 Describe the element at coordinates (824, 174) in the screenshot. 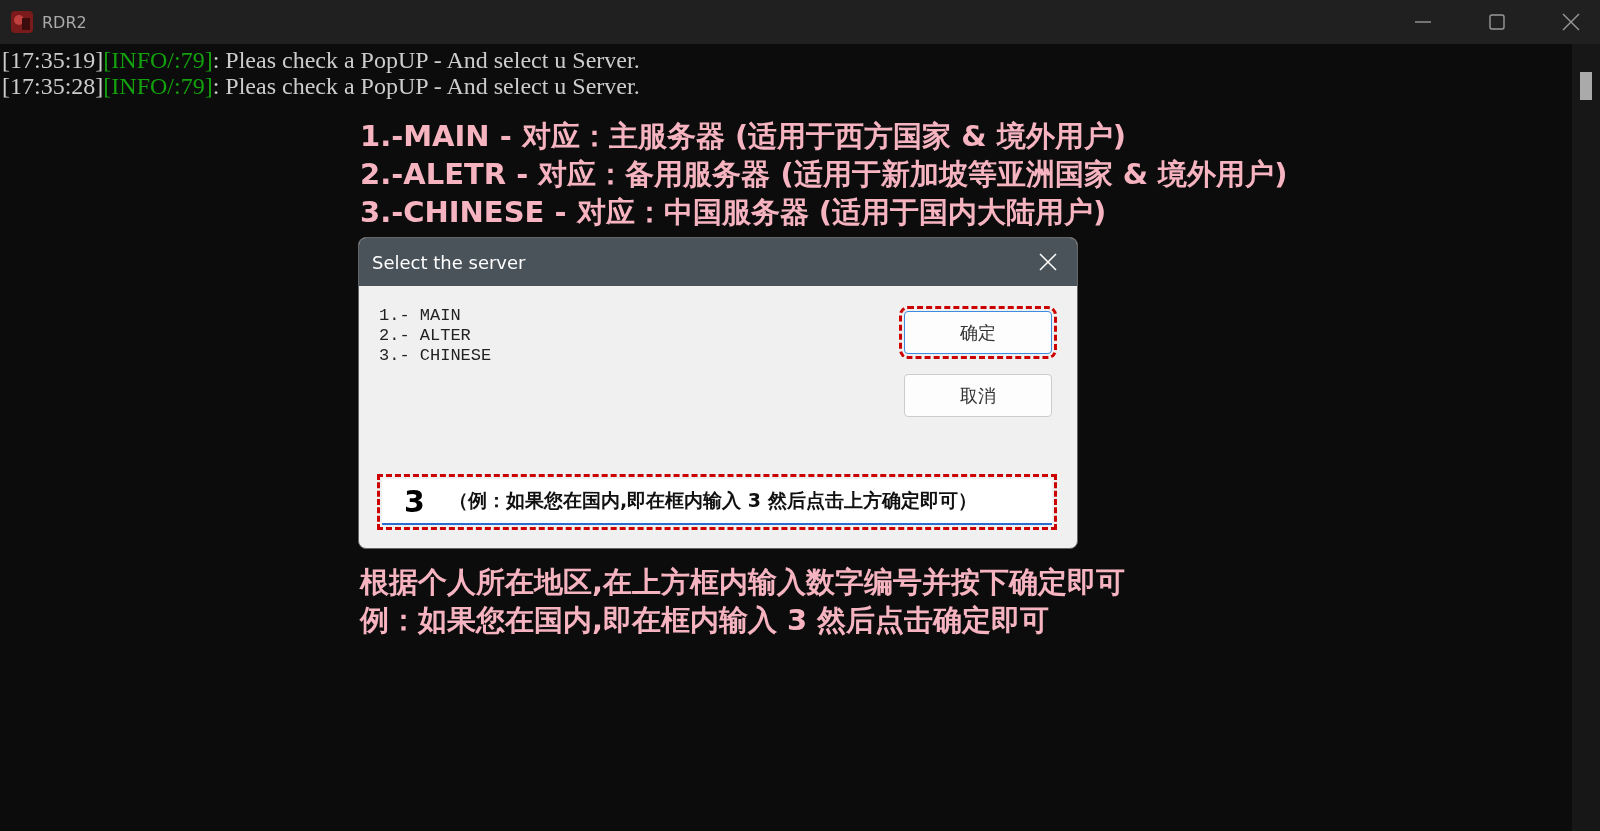

I see `annotation-text: 2.-ALETR - 对应：备用服务器 (适用于新加坡等亚洲国家 & 境外用户)` at that location.